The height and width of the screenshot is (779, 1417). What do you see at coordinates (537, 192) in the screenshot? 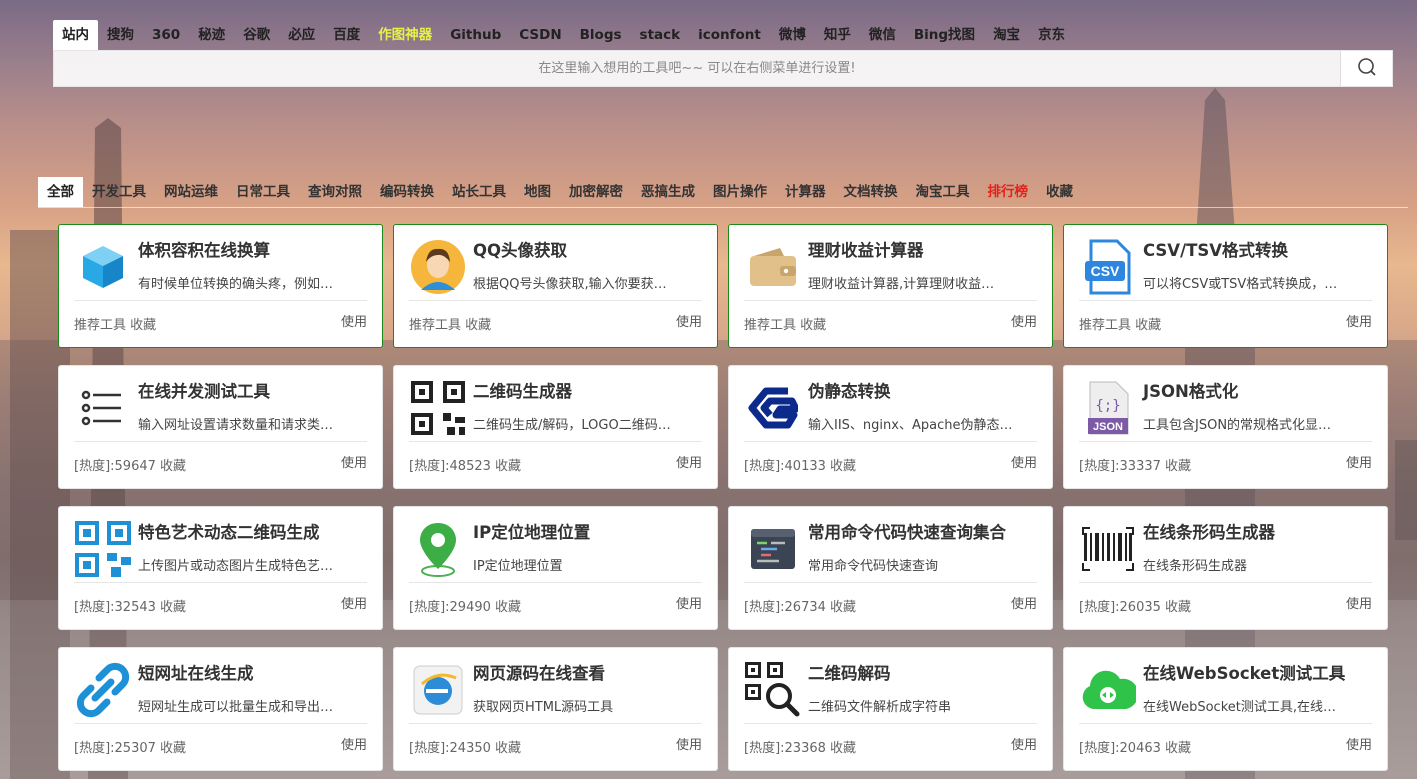
I see `category-tab-7: 地图` at bounding box center [537, 192].